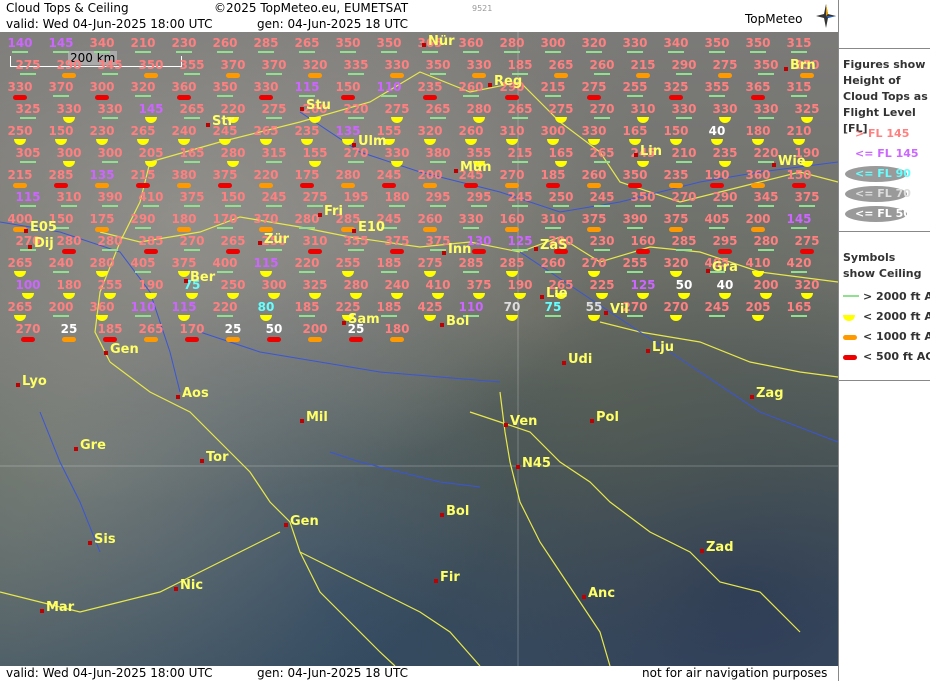  I want to click on city-label: Nic, so click(192, 585).